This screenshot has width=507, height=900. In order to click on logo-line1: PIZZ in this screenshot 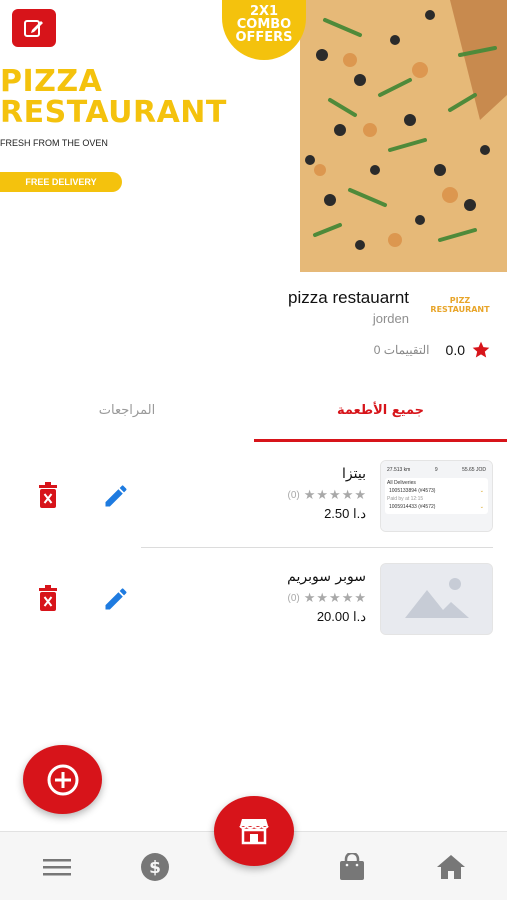, I will do `click(460, 300)`.